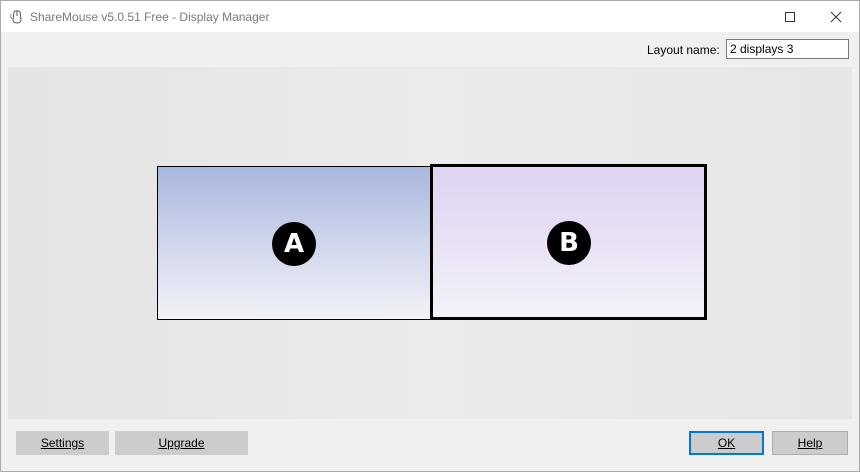 This screenshot has height=472, width=860. I want to click on display-a-badge: A, so click(294, 244).